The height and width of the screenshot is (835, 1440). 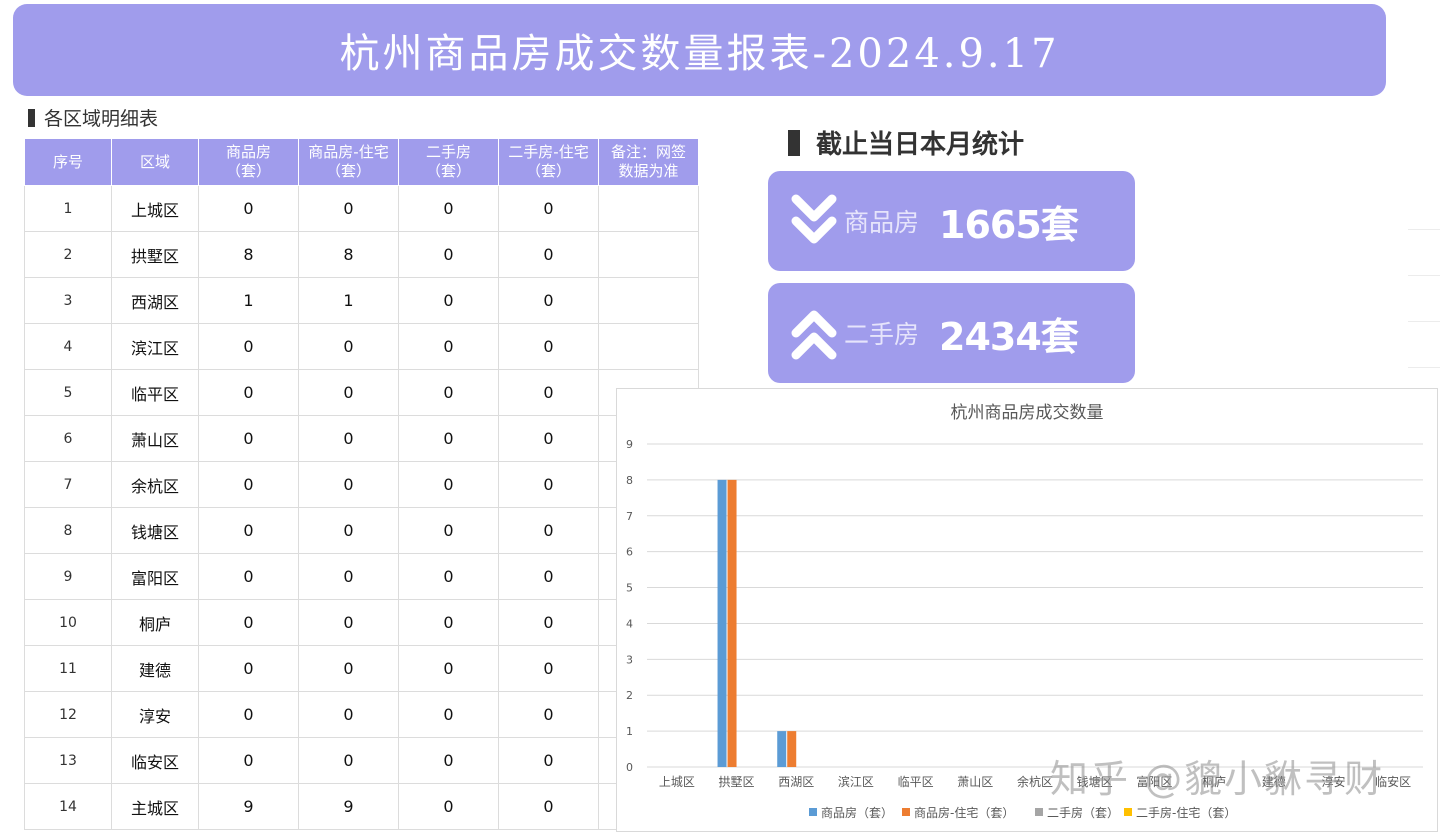 I want to click on table-cell: 5, so click(x=68, y=392).